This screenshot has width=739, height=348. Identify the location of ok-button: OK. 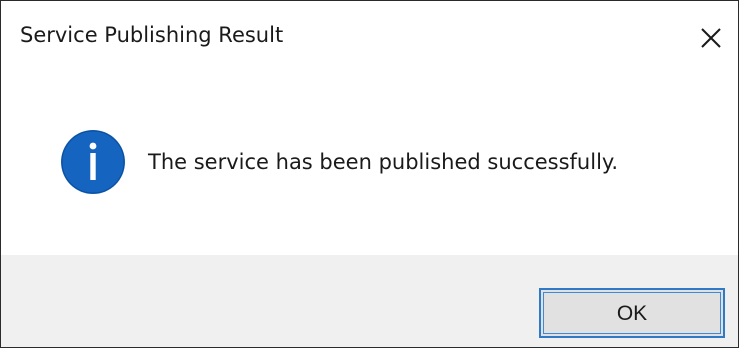
(632, 313).